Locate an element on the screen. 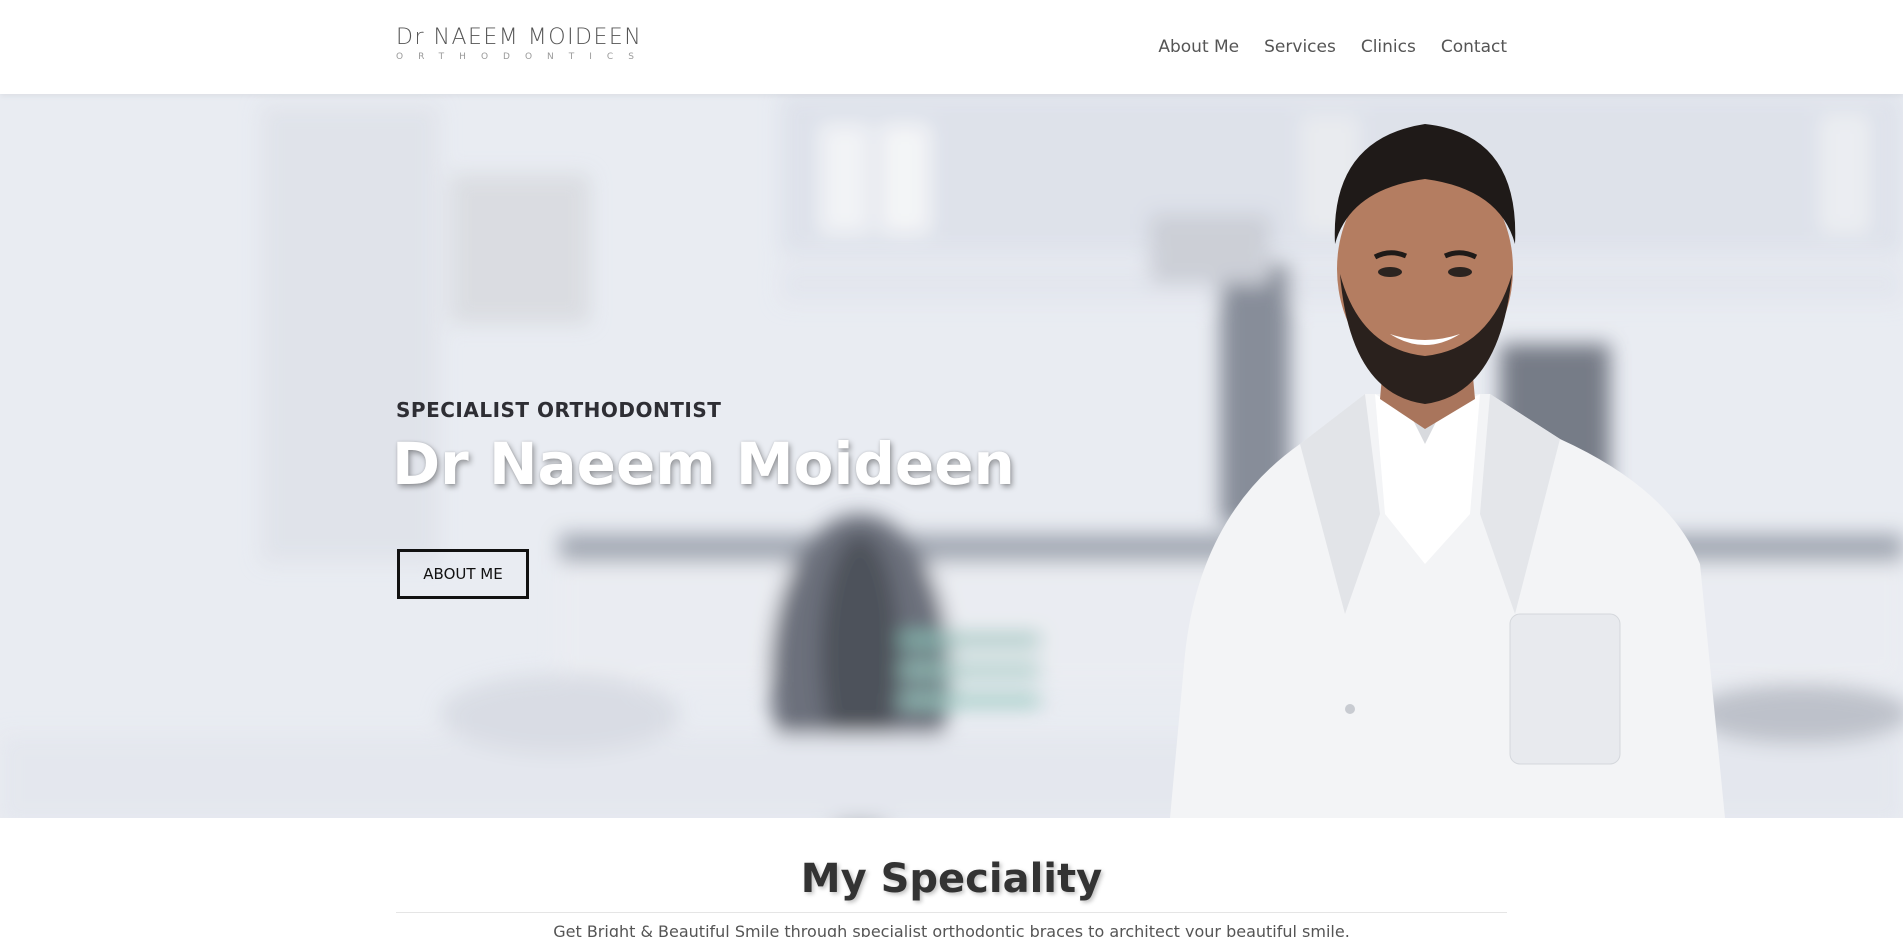 This screenshot has width=1903, height=937. about-me-button: ABOUT ME is located at coordinates (463, 574).